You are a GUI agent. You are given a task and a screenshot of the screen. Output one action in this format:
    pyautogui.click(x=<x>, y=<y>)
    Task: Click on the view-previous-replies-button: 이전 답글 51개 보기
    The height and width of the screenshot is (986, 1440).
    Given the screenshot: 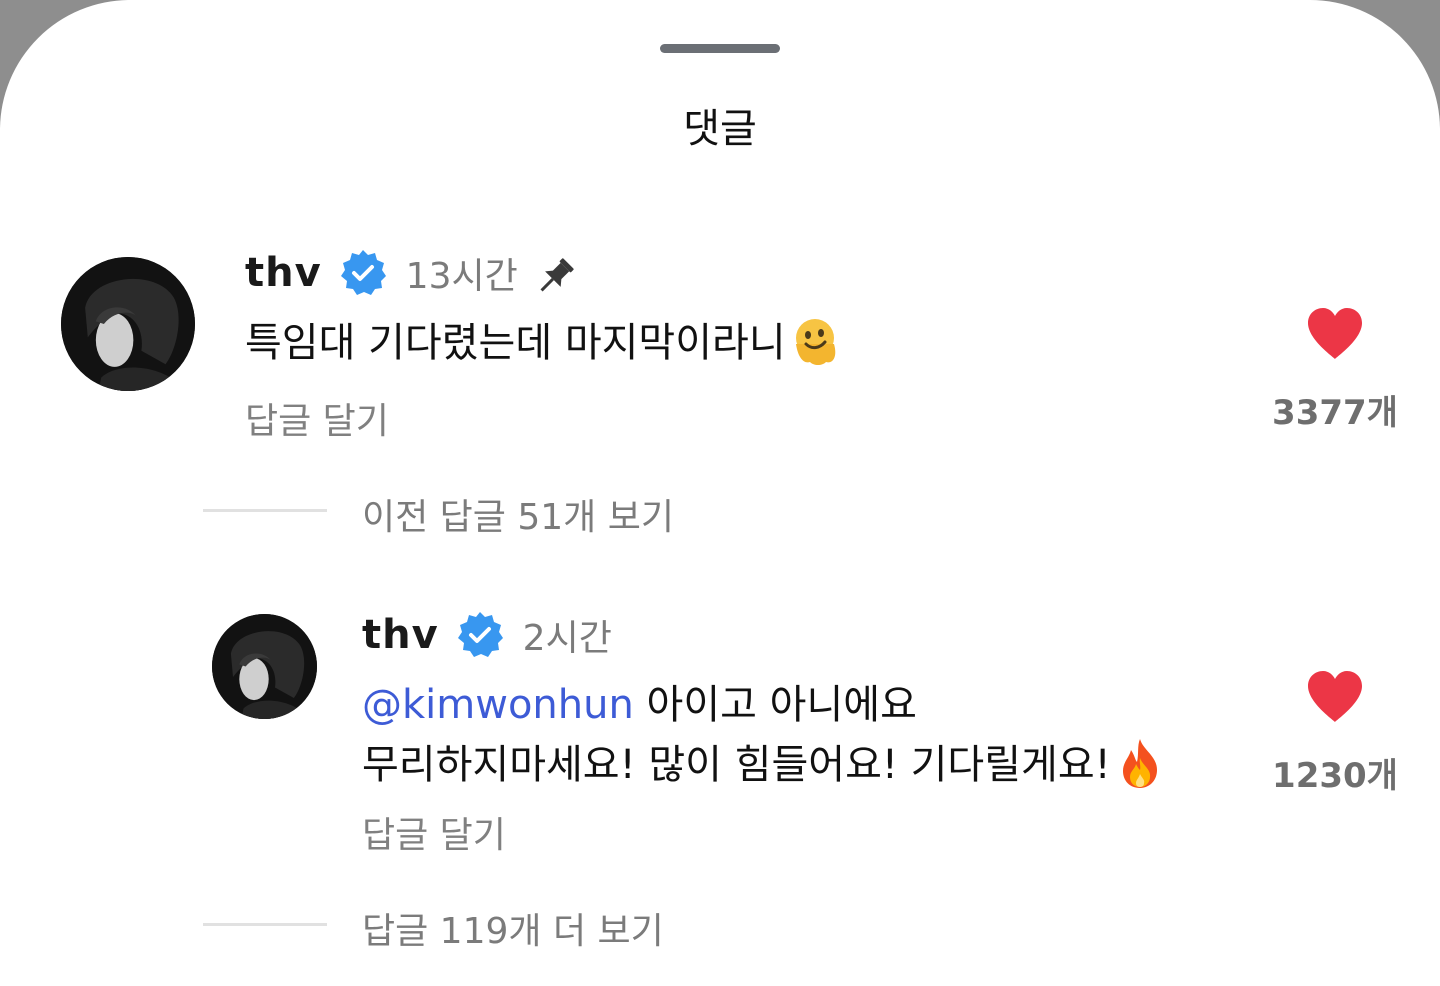 What is the action you would take?
    pyautogui.click(x=518, y=514)
    